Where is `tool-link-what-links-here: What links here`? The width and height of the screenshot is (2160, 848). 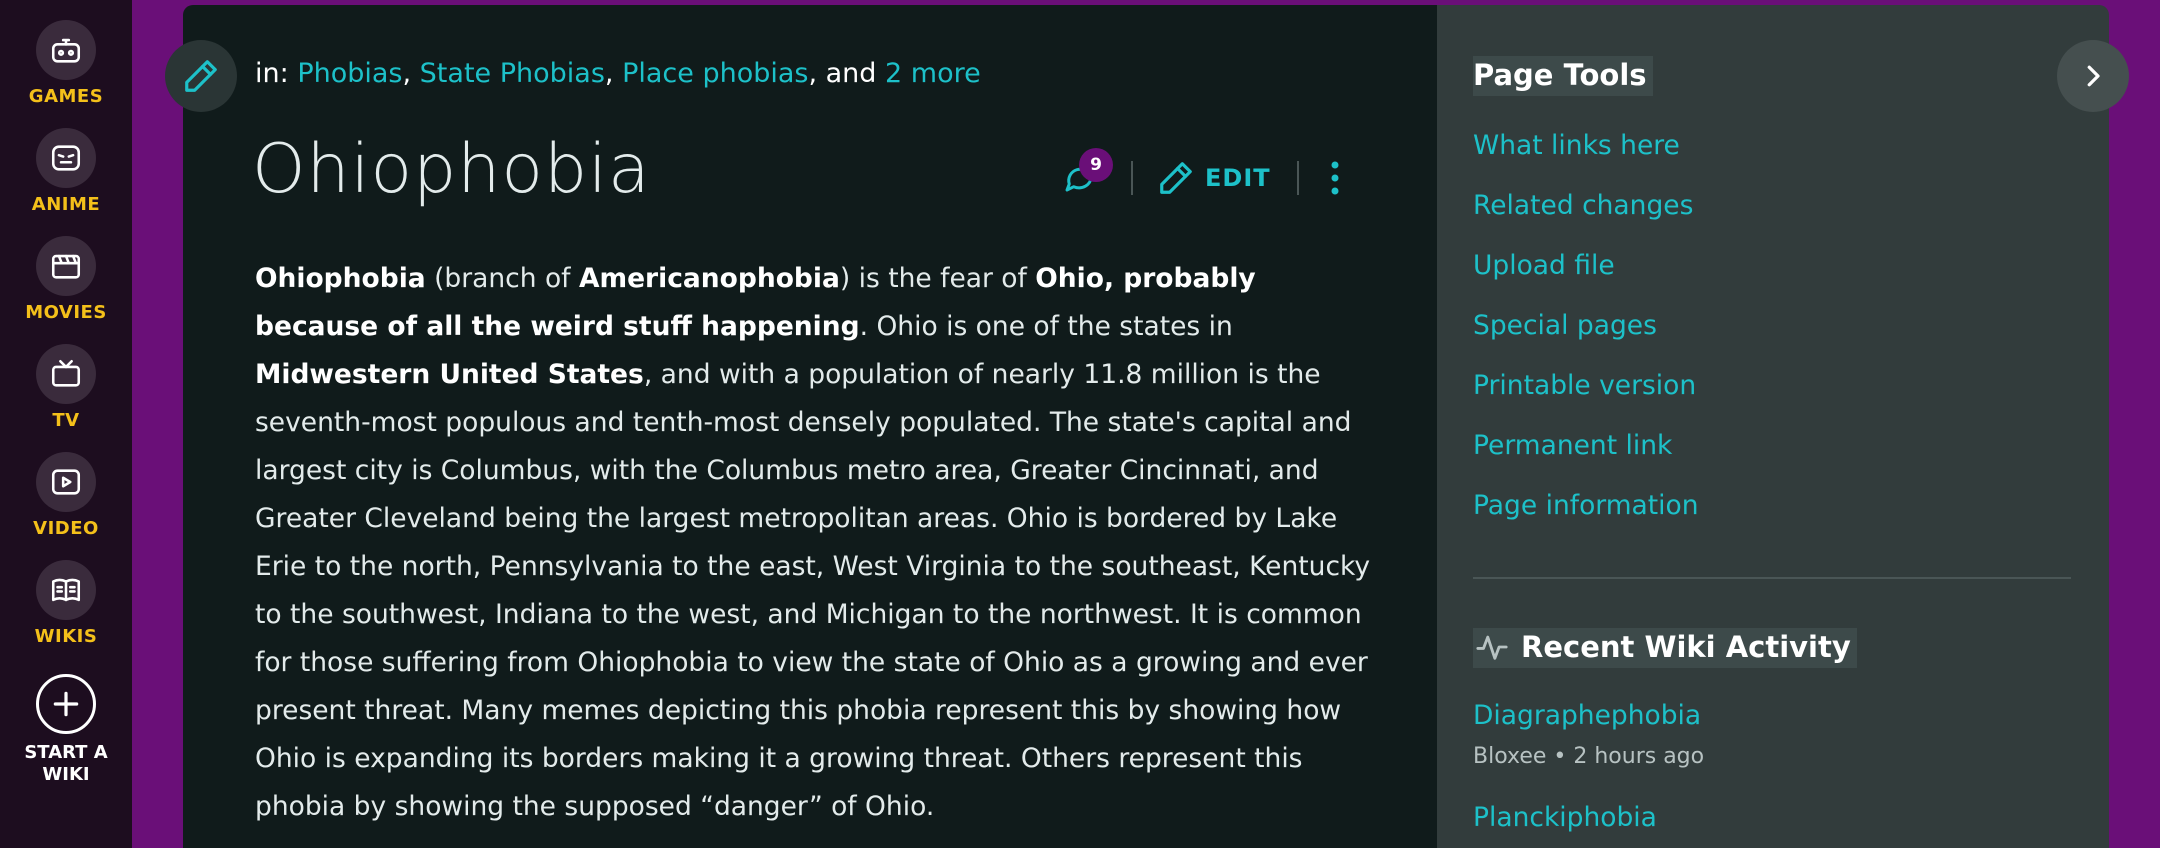 tool-link-what-links-here: What links here is located at coordinates (1576, 145).